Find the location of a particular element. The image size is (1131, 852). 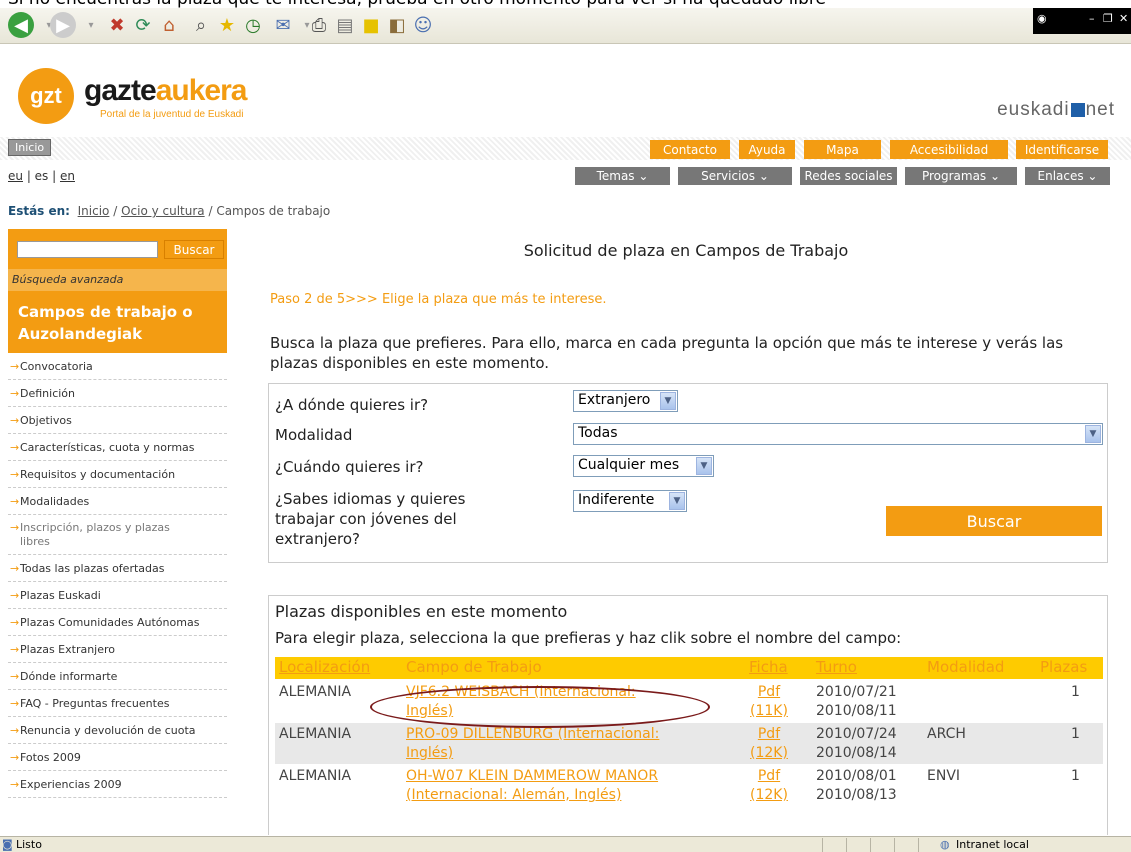

nav-servicios: Servicios ⌄ is located at coordinates (735, 176).